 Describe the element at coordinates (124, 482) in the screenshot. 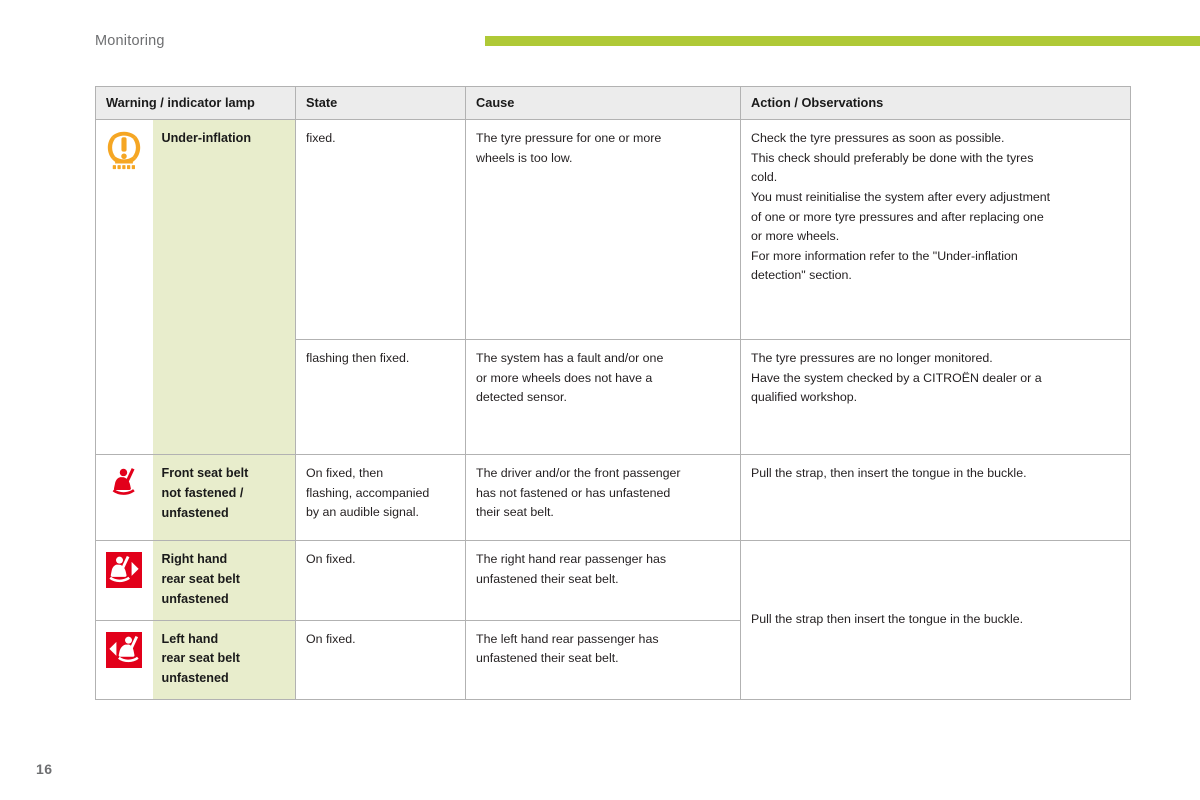

I see `front-seat-belt-icon` at that location.